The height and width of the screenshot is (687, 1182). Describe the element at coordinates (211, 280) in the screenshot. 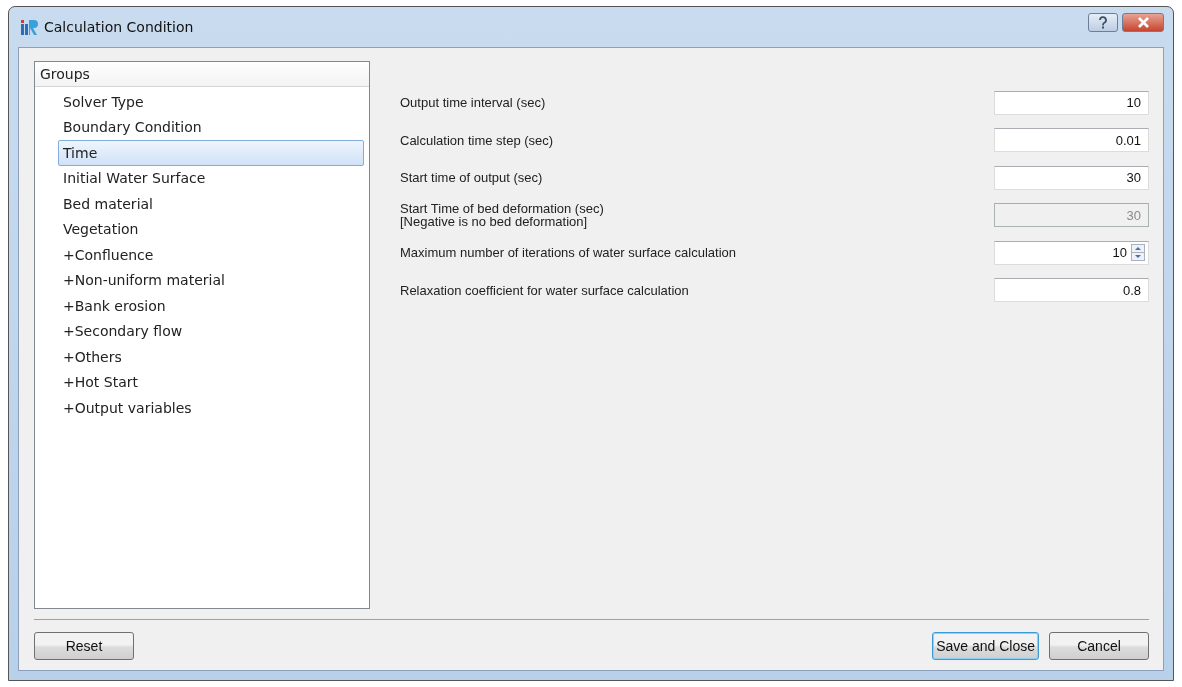

I see `tree-item: +Non-uniform material` at that location.